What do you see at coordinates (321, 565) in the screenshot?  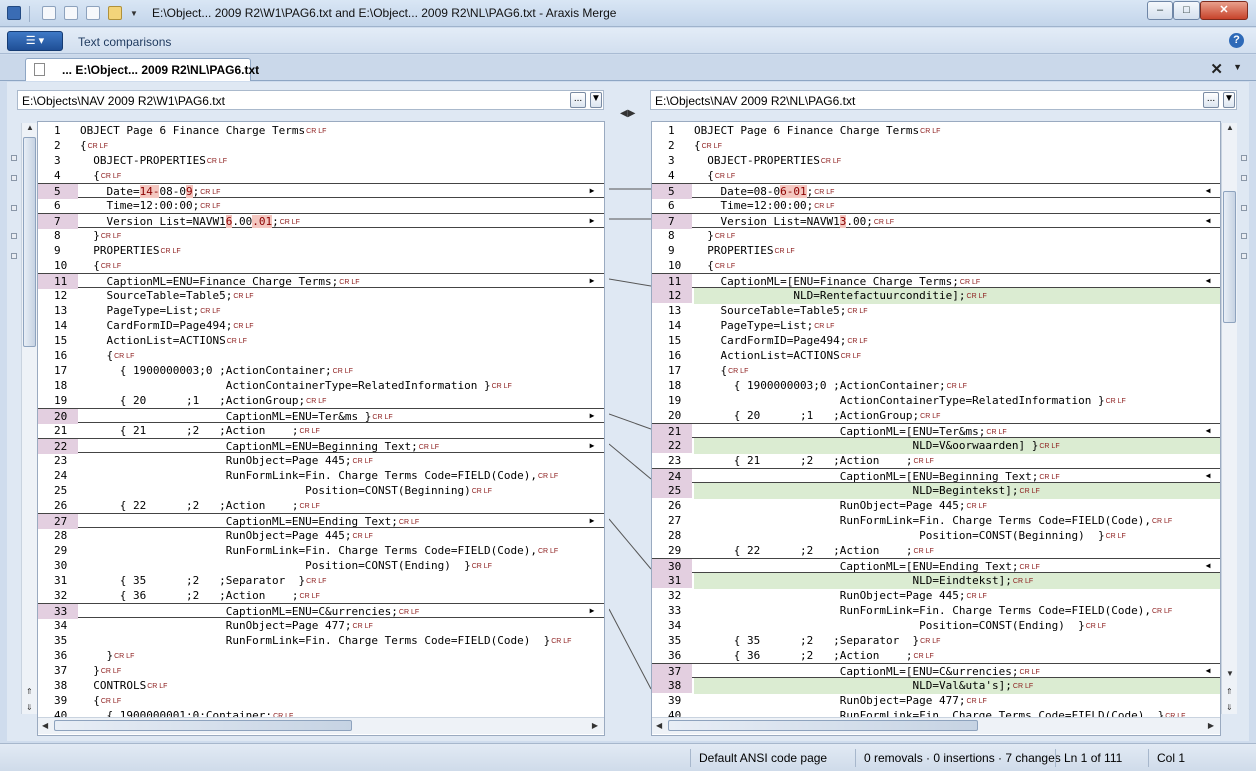 I see `text-line: 30 Position=CONST(Ending) }CR LF` at bounding box center [321, 565].